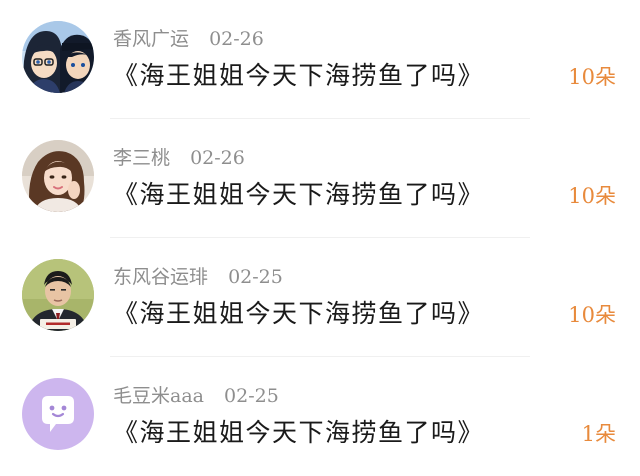  Describe the element at coordinates (160, 277) in the screenshot. I see `username: 东风谷运琲` at that location.